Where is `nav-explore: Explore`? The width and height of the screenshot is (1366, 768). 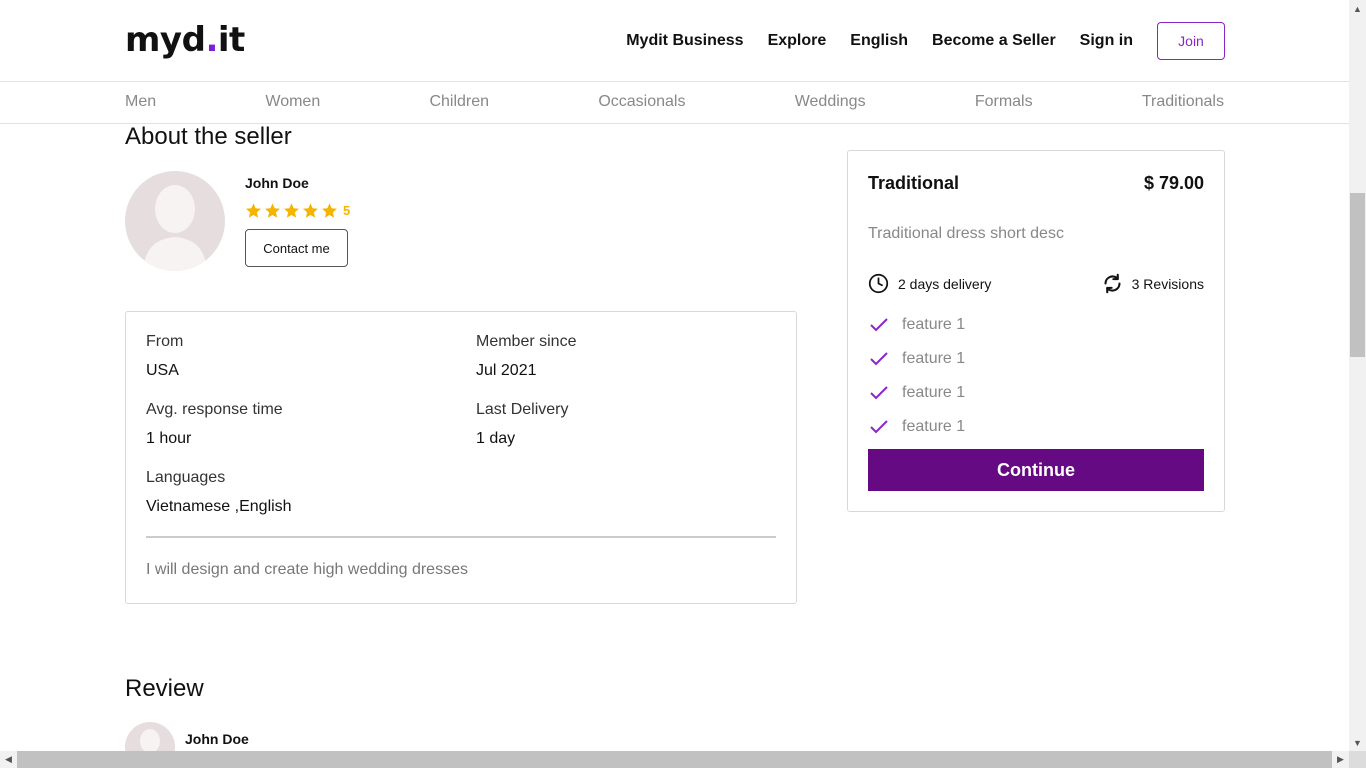
nav-explore: Explore is located at coordinates (797, 41).